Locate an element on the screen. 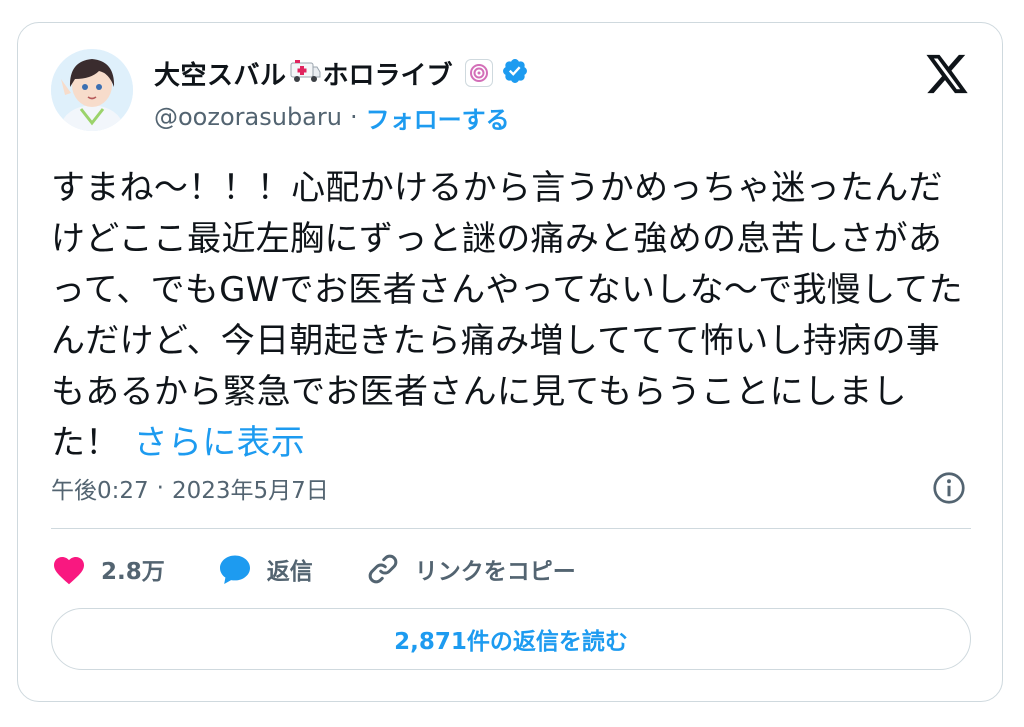 Image resolution: width=1024 pixels, height=727 pixels. reply-label: 返信 is located at coordinates (289, 572).